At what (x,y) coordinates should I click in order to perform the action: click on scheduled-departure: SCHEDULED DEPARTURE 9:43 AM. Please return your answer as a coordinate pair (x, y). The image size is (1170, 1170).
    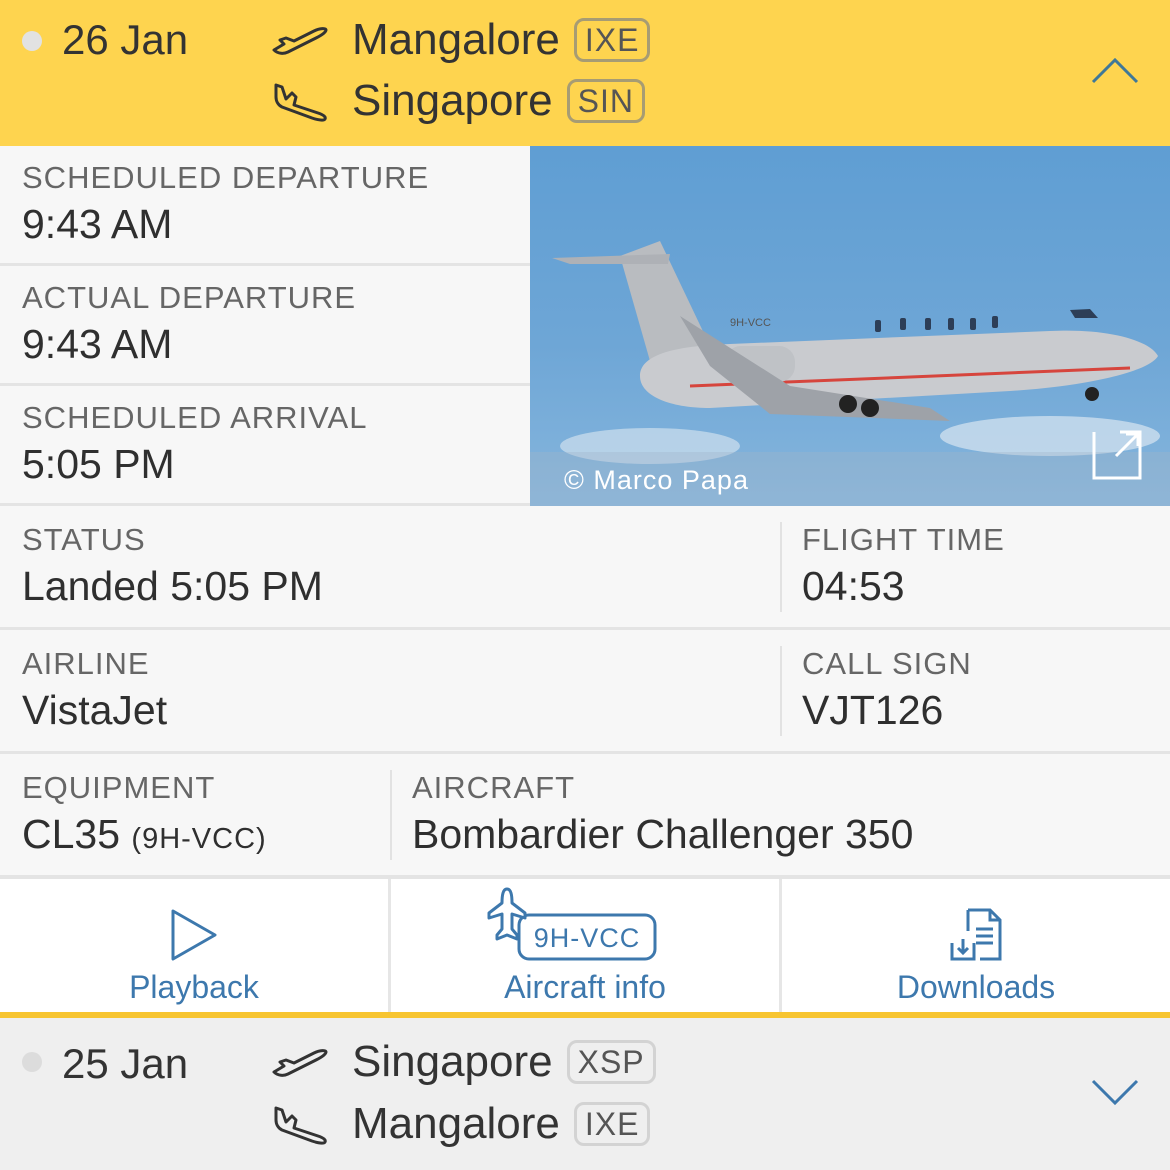
    Looking at the image, I should click on (265, 206).